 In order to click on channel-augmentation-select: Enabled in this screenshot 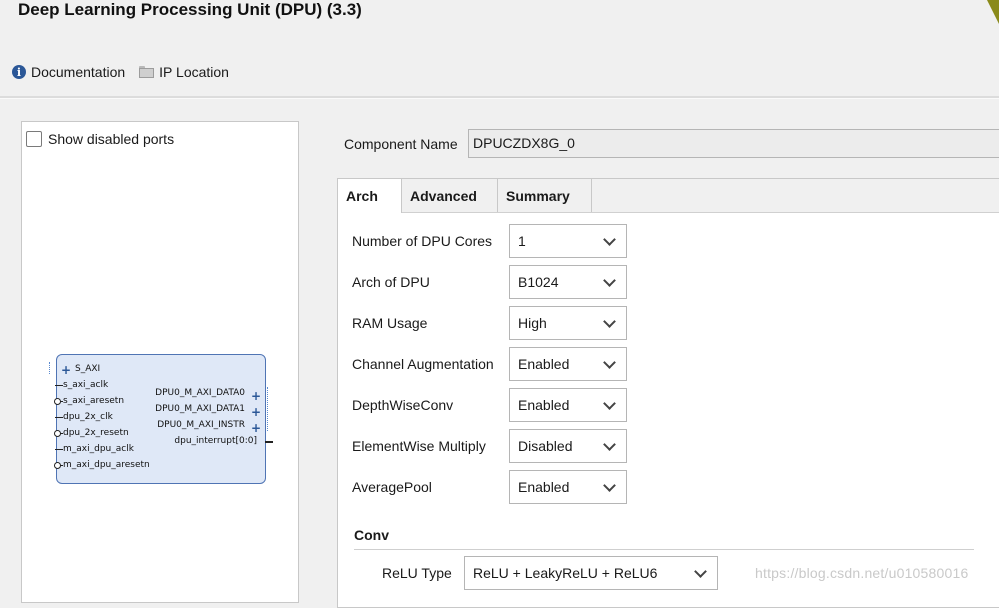, I will do `click(568, 364)`.